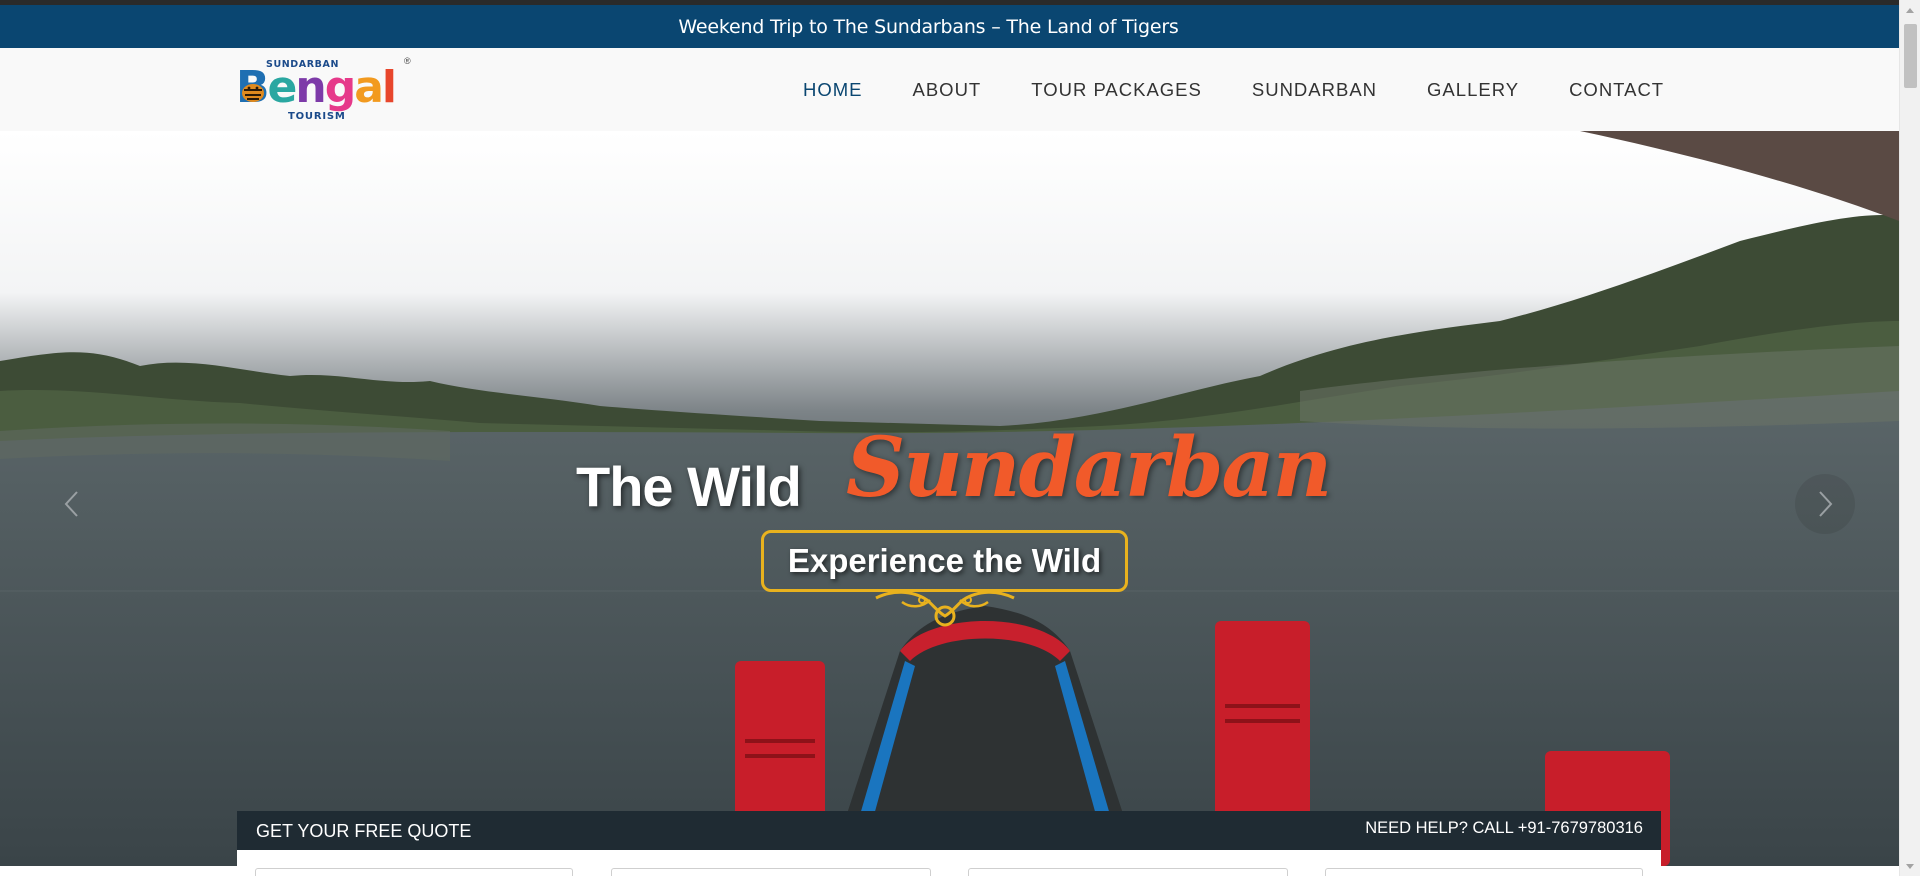 Image resolution: width=1920 pixels, height=876 pixels. Describe the element at coordinates (1504, 828) in the screenshot. I see `help-phone-link: NEED HELP? CALL +91-7679780316` at that location.